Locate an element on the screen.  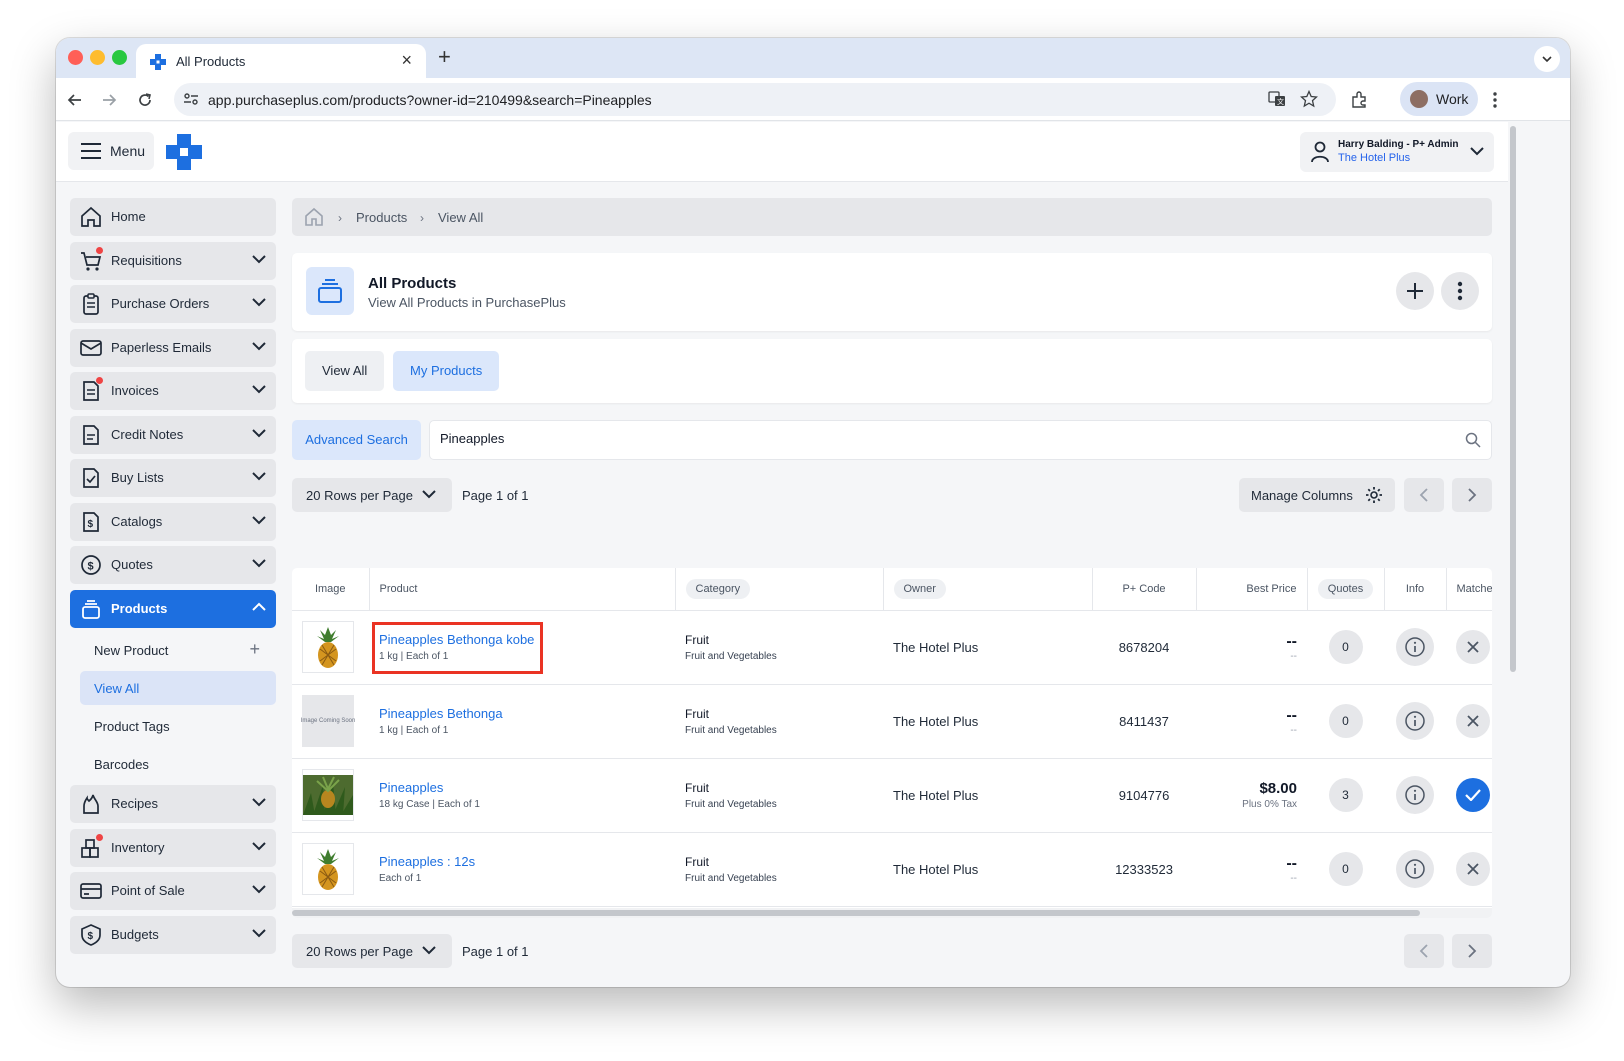
add-product-button is located at coordinates (1415, 291).